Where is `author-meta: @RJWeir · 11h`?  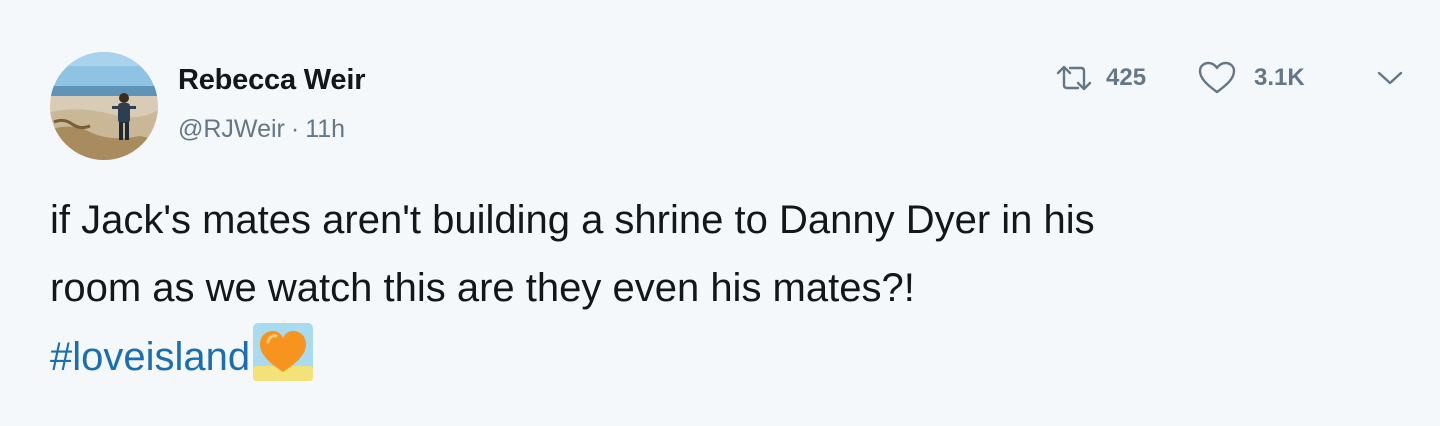
author-meta: @RJWeir · 11h is located at coordinates (261, 129).